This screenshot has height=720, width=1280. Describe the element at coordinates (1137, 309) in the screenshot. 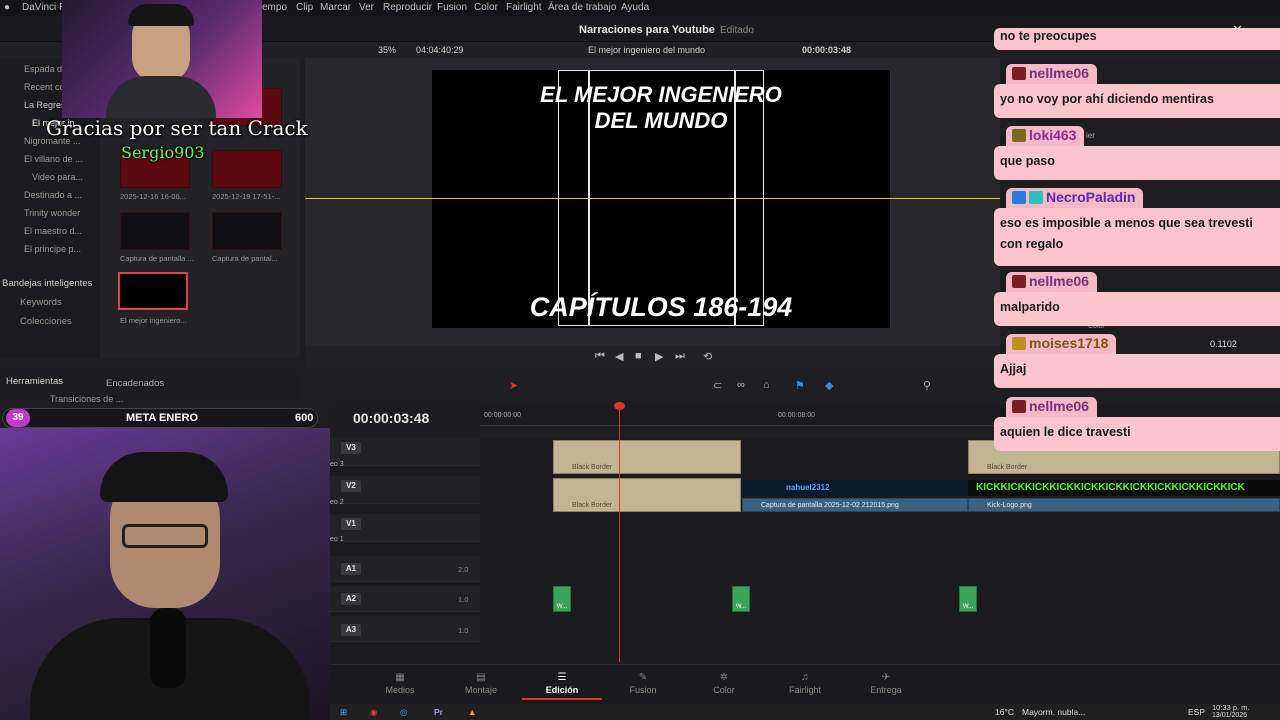

I see `chat-message: malparido` at that location.